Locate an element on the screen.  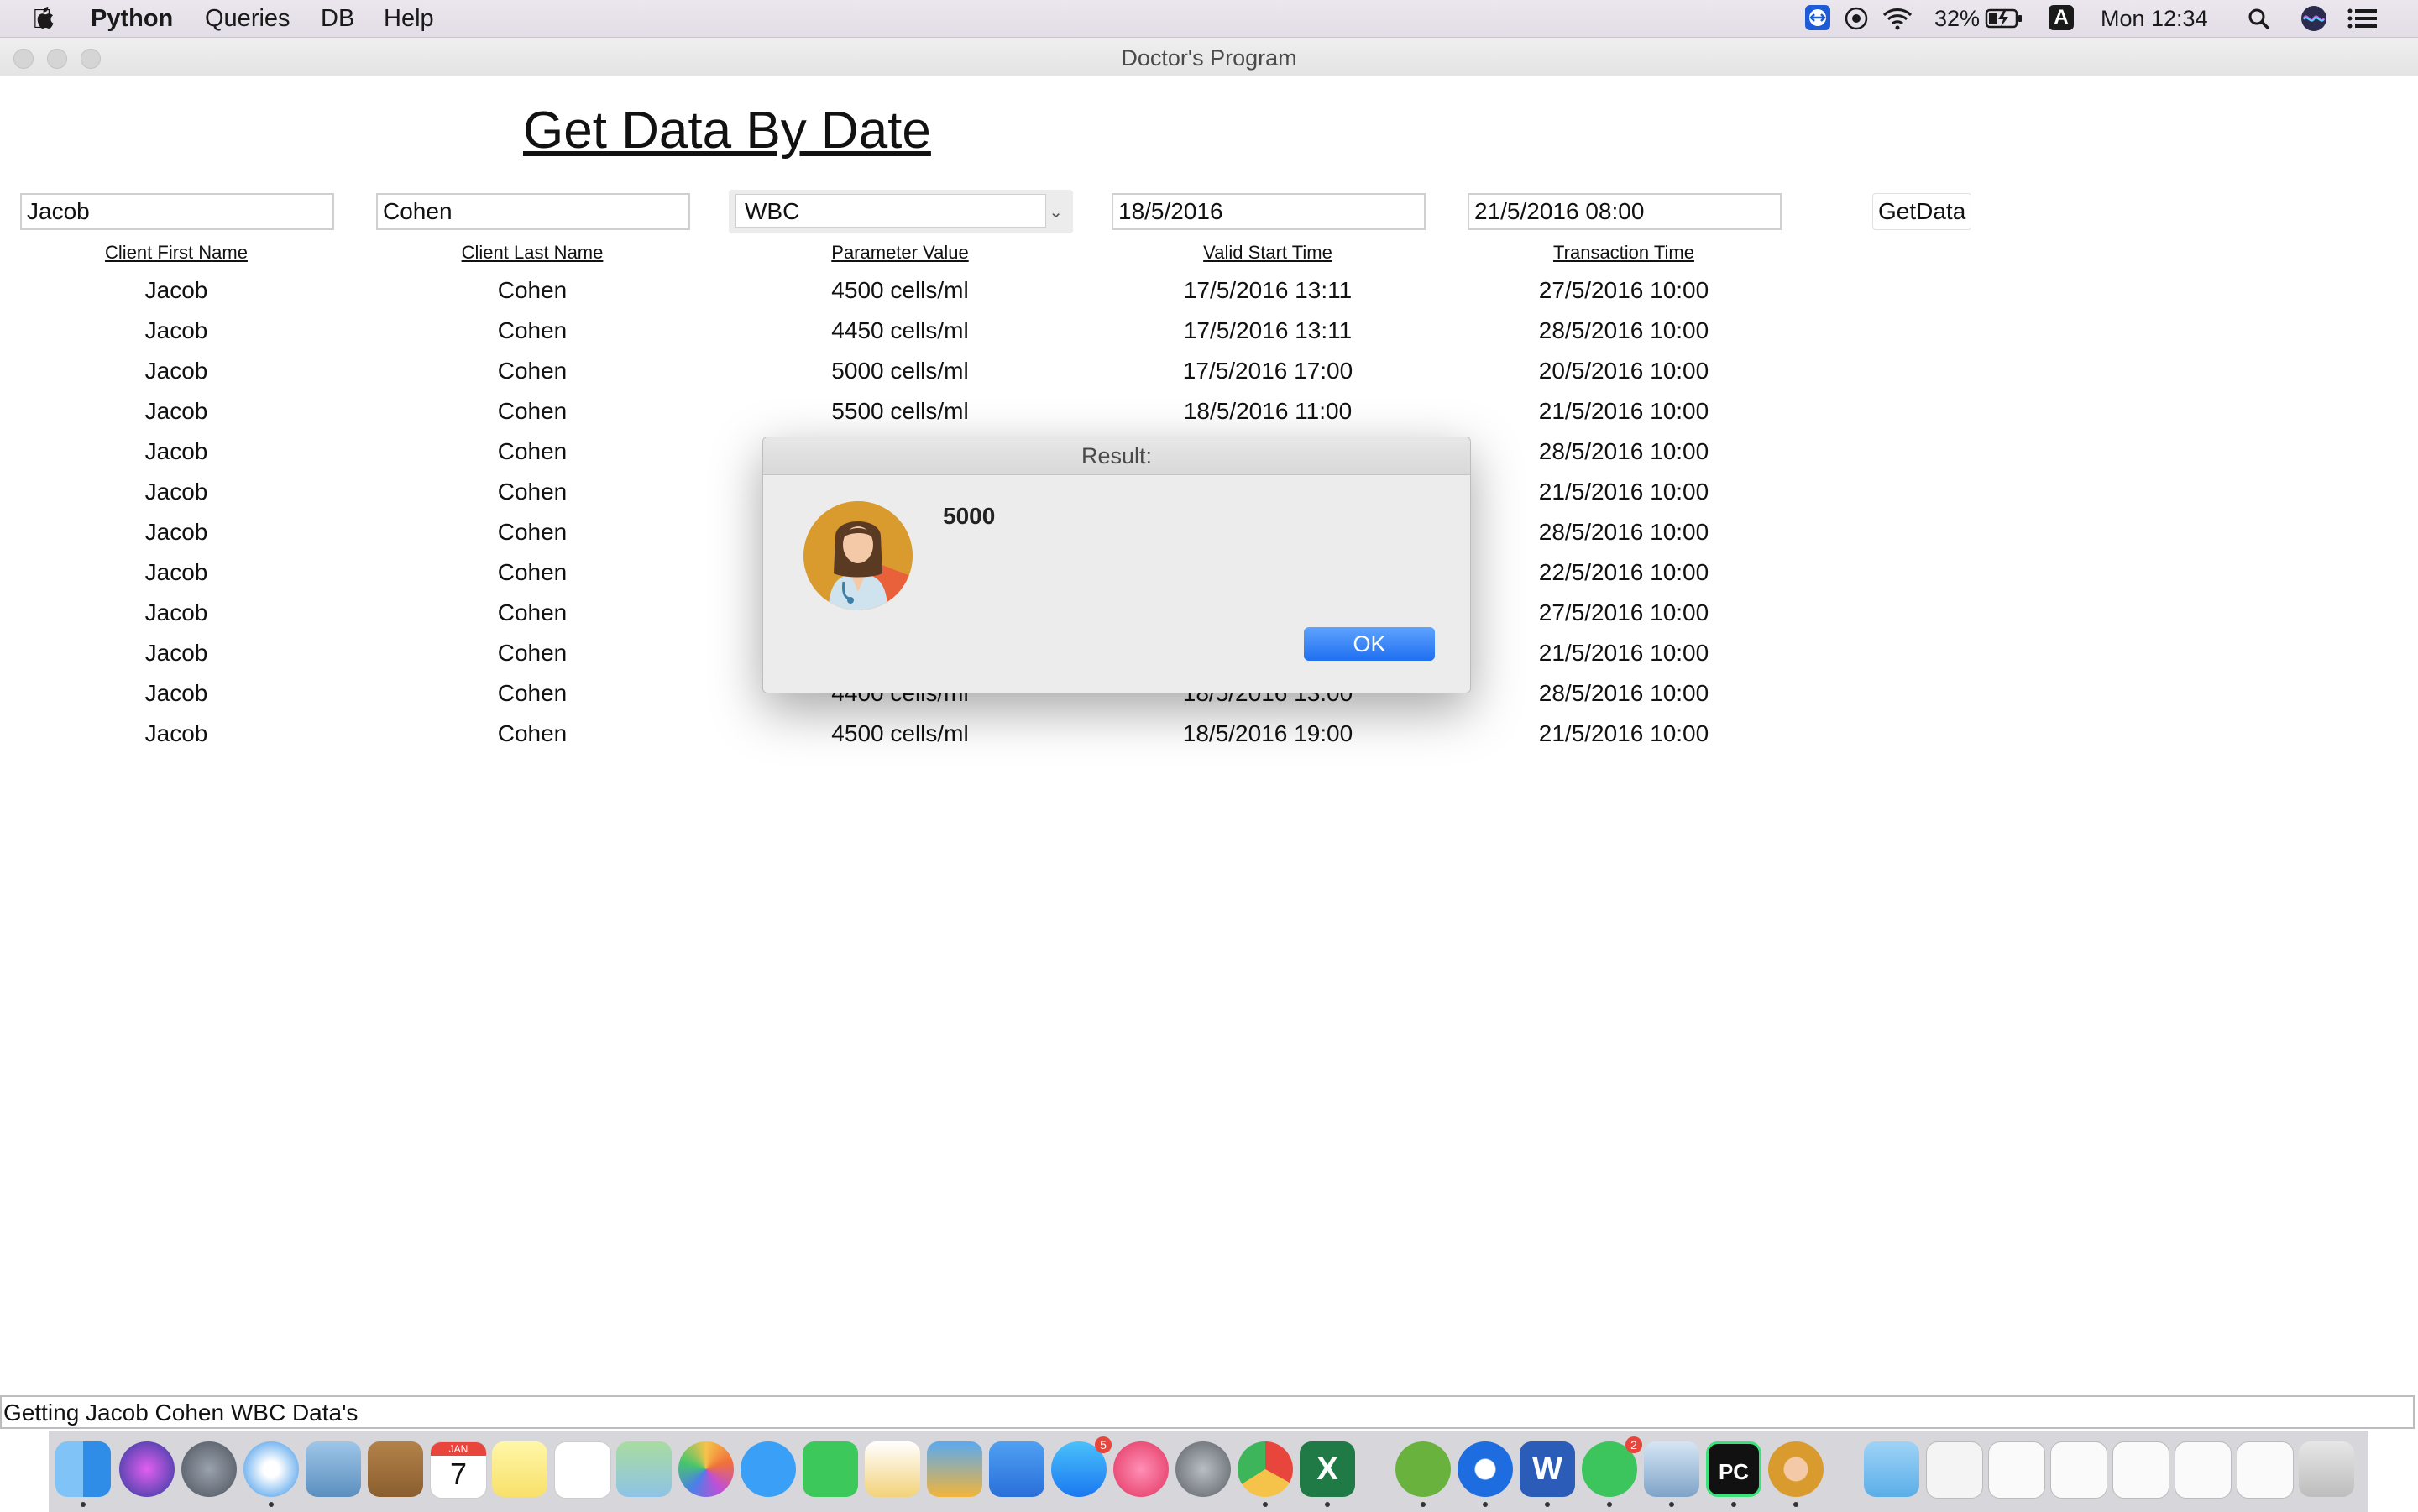
trash-icon is located at coordinates (2326, 1469).